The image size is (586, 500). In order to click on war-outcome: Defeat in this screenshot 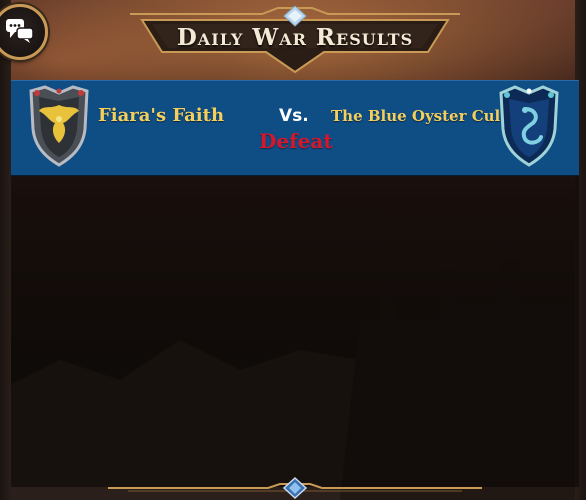, I will do `click(296, 141)`.